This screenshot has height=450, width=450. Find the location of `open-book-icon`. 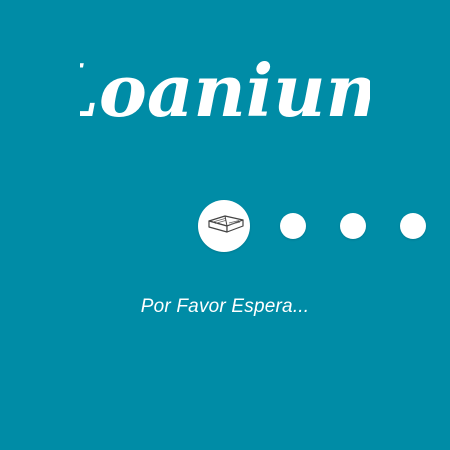

open-book-icon is located at coordinates (226, 224).